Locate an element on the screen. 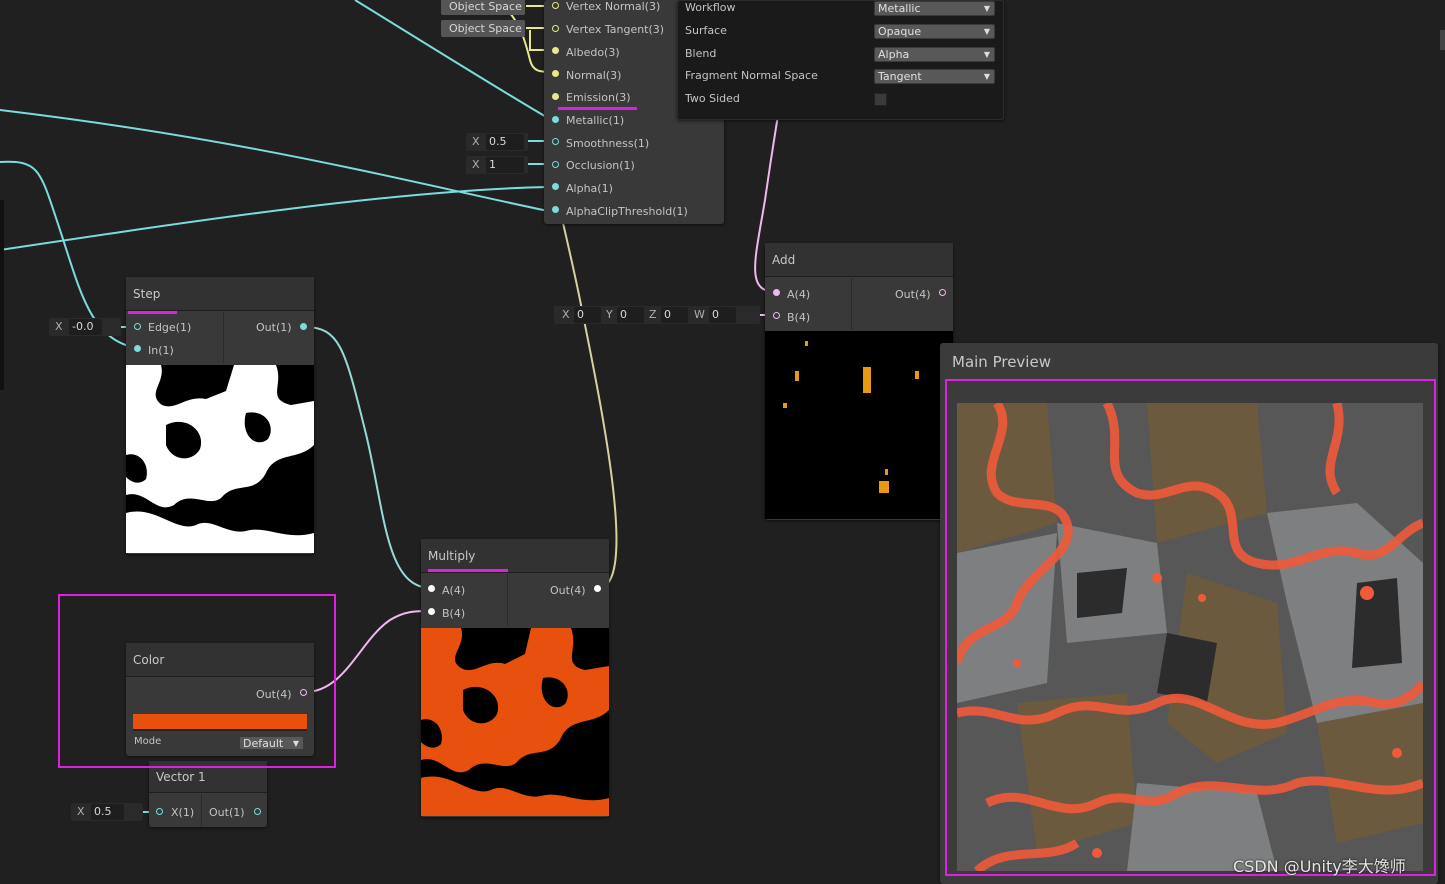  smoothness-field: X 0.5 is located at coordinates (497, 142).